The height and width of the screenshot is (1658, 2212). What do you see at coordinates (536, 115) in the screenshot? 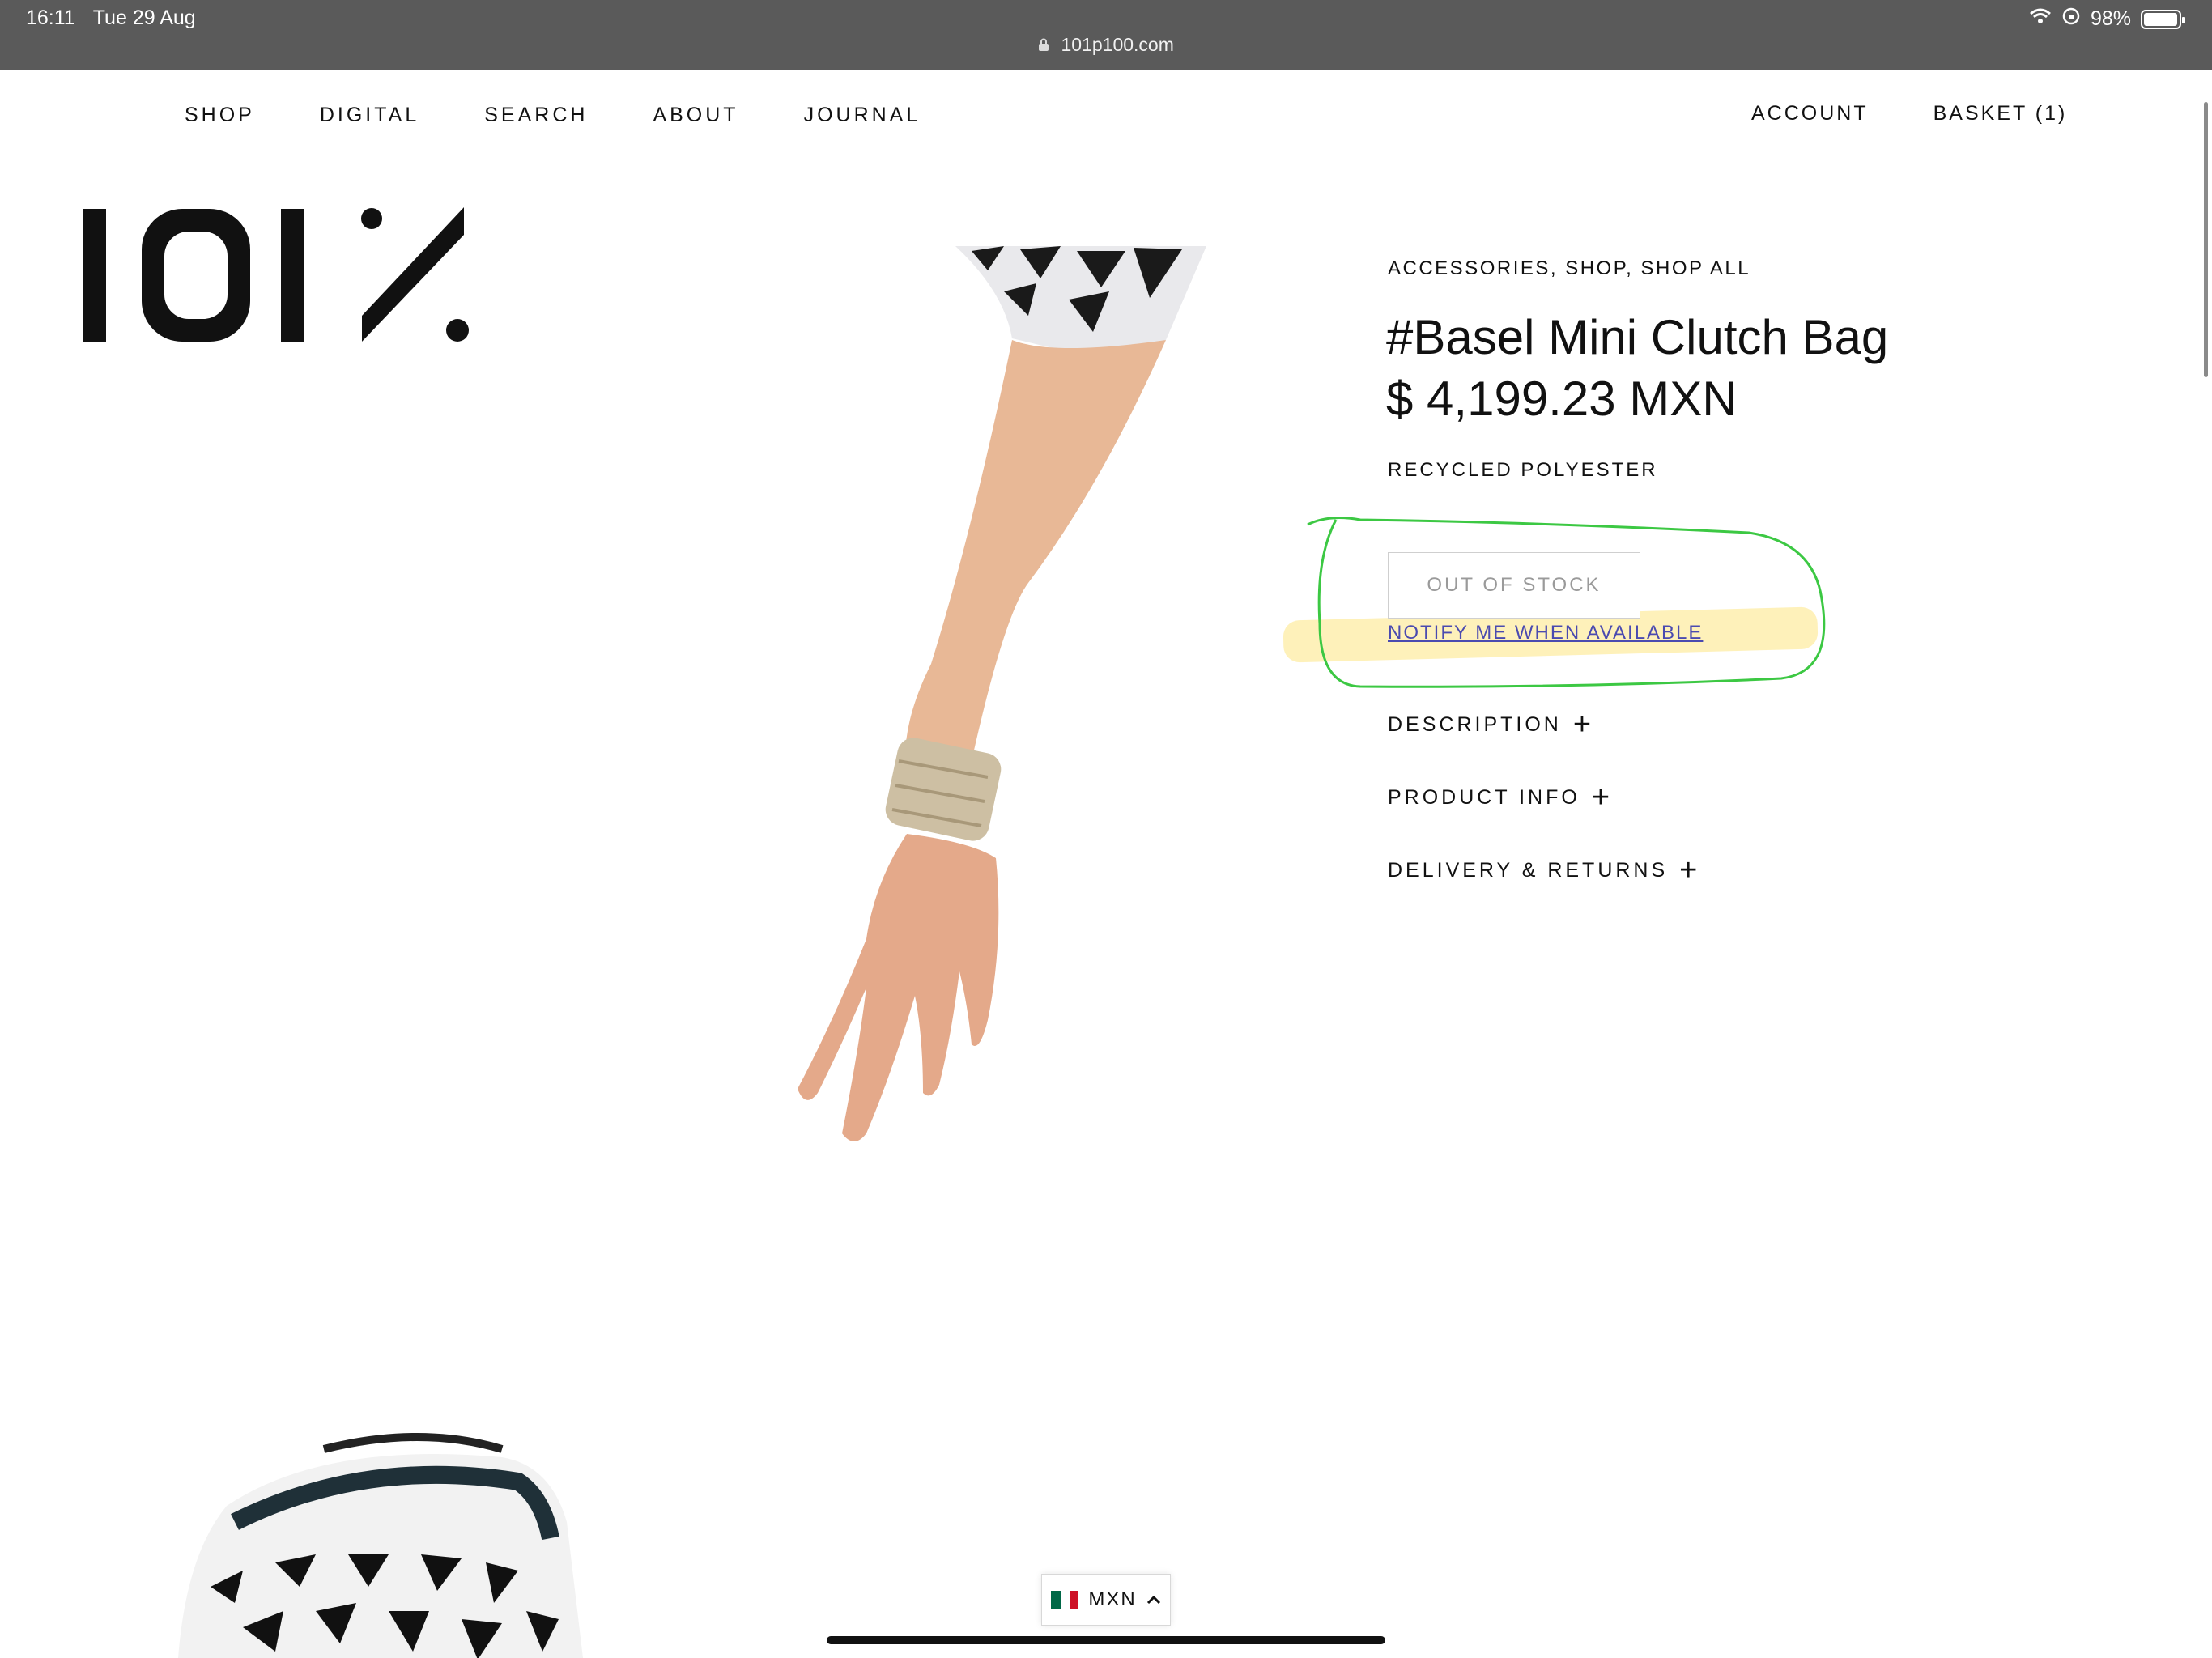
I see `nav-search: SEARCH` at bounding box center [536, 115].